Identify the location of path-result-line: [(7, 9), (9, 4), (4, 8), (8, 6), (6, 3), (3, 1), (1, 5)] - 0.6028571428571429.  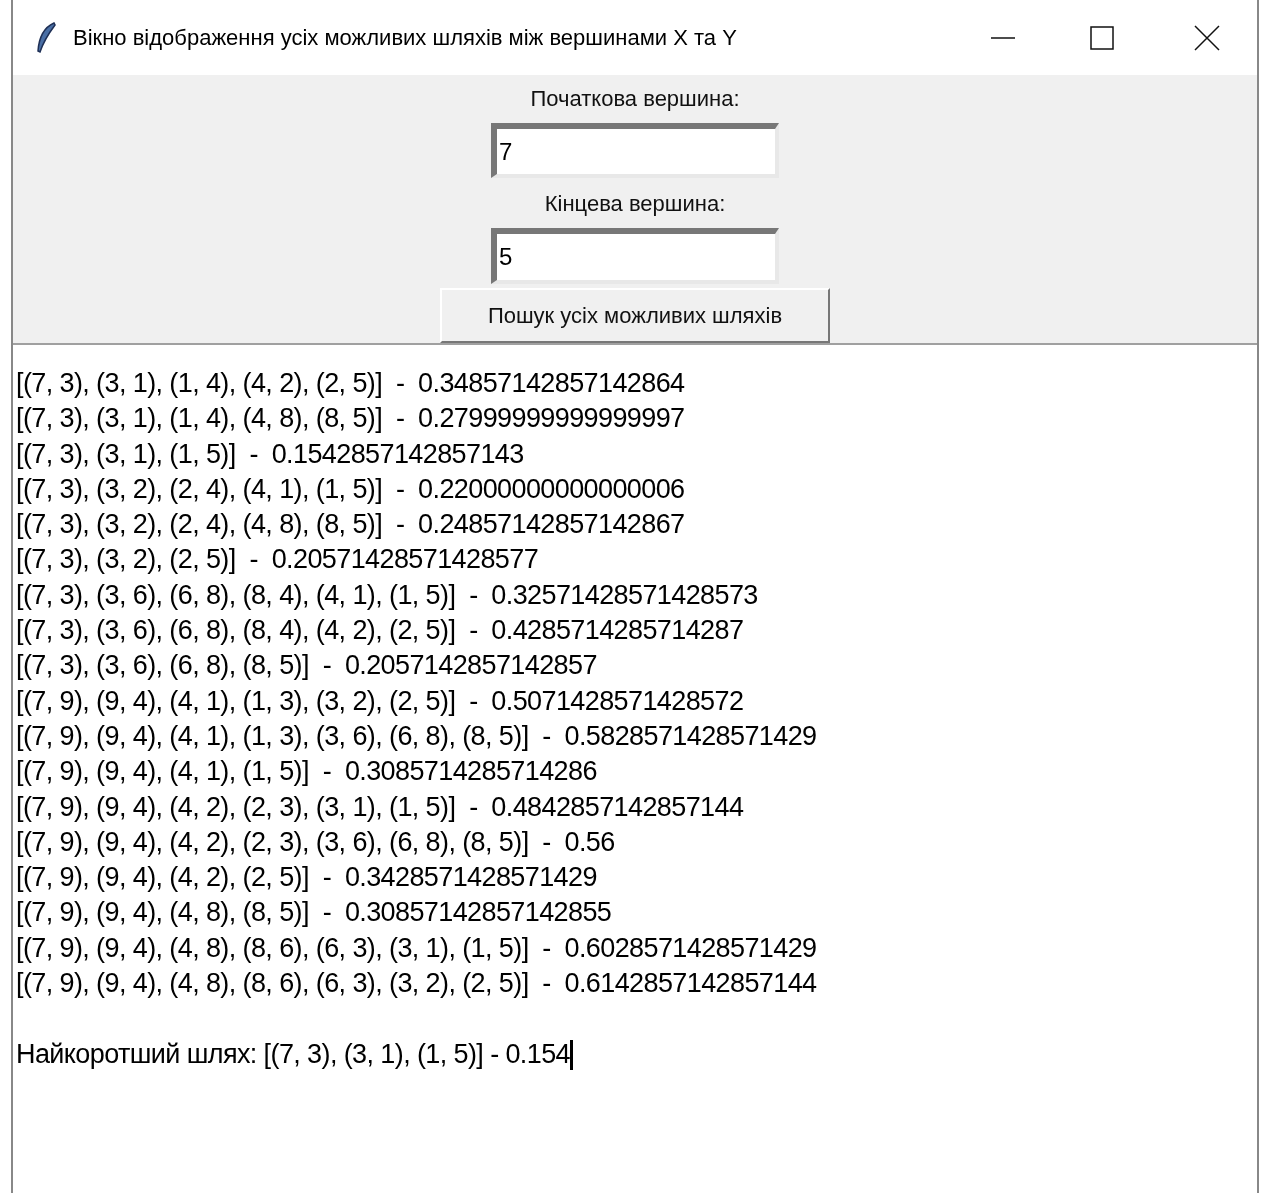
(417, 948).